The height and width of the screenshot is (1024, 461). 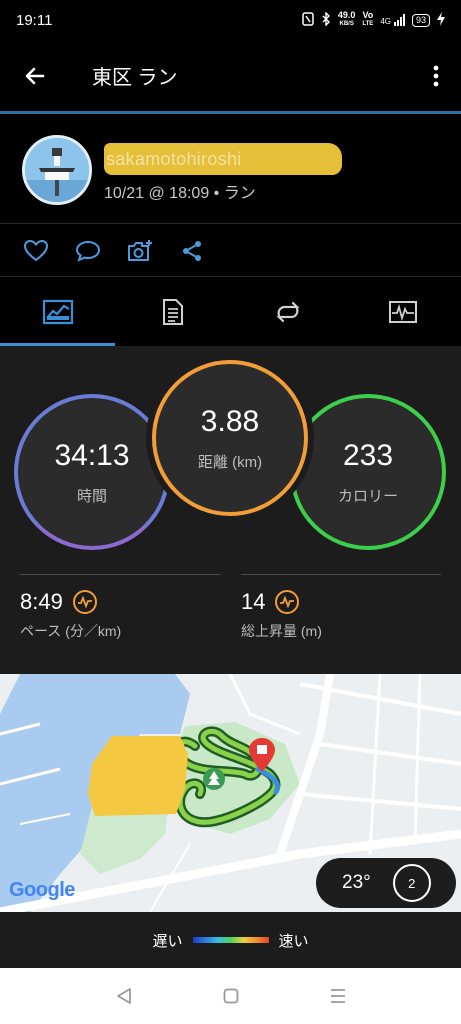 I want to click on calories-value: 233, so click(x=368, y=455).